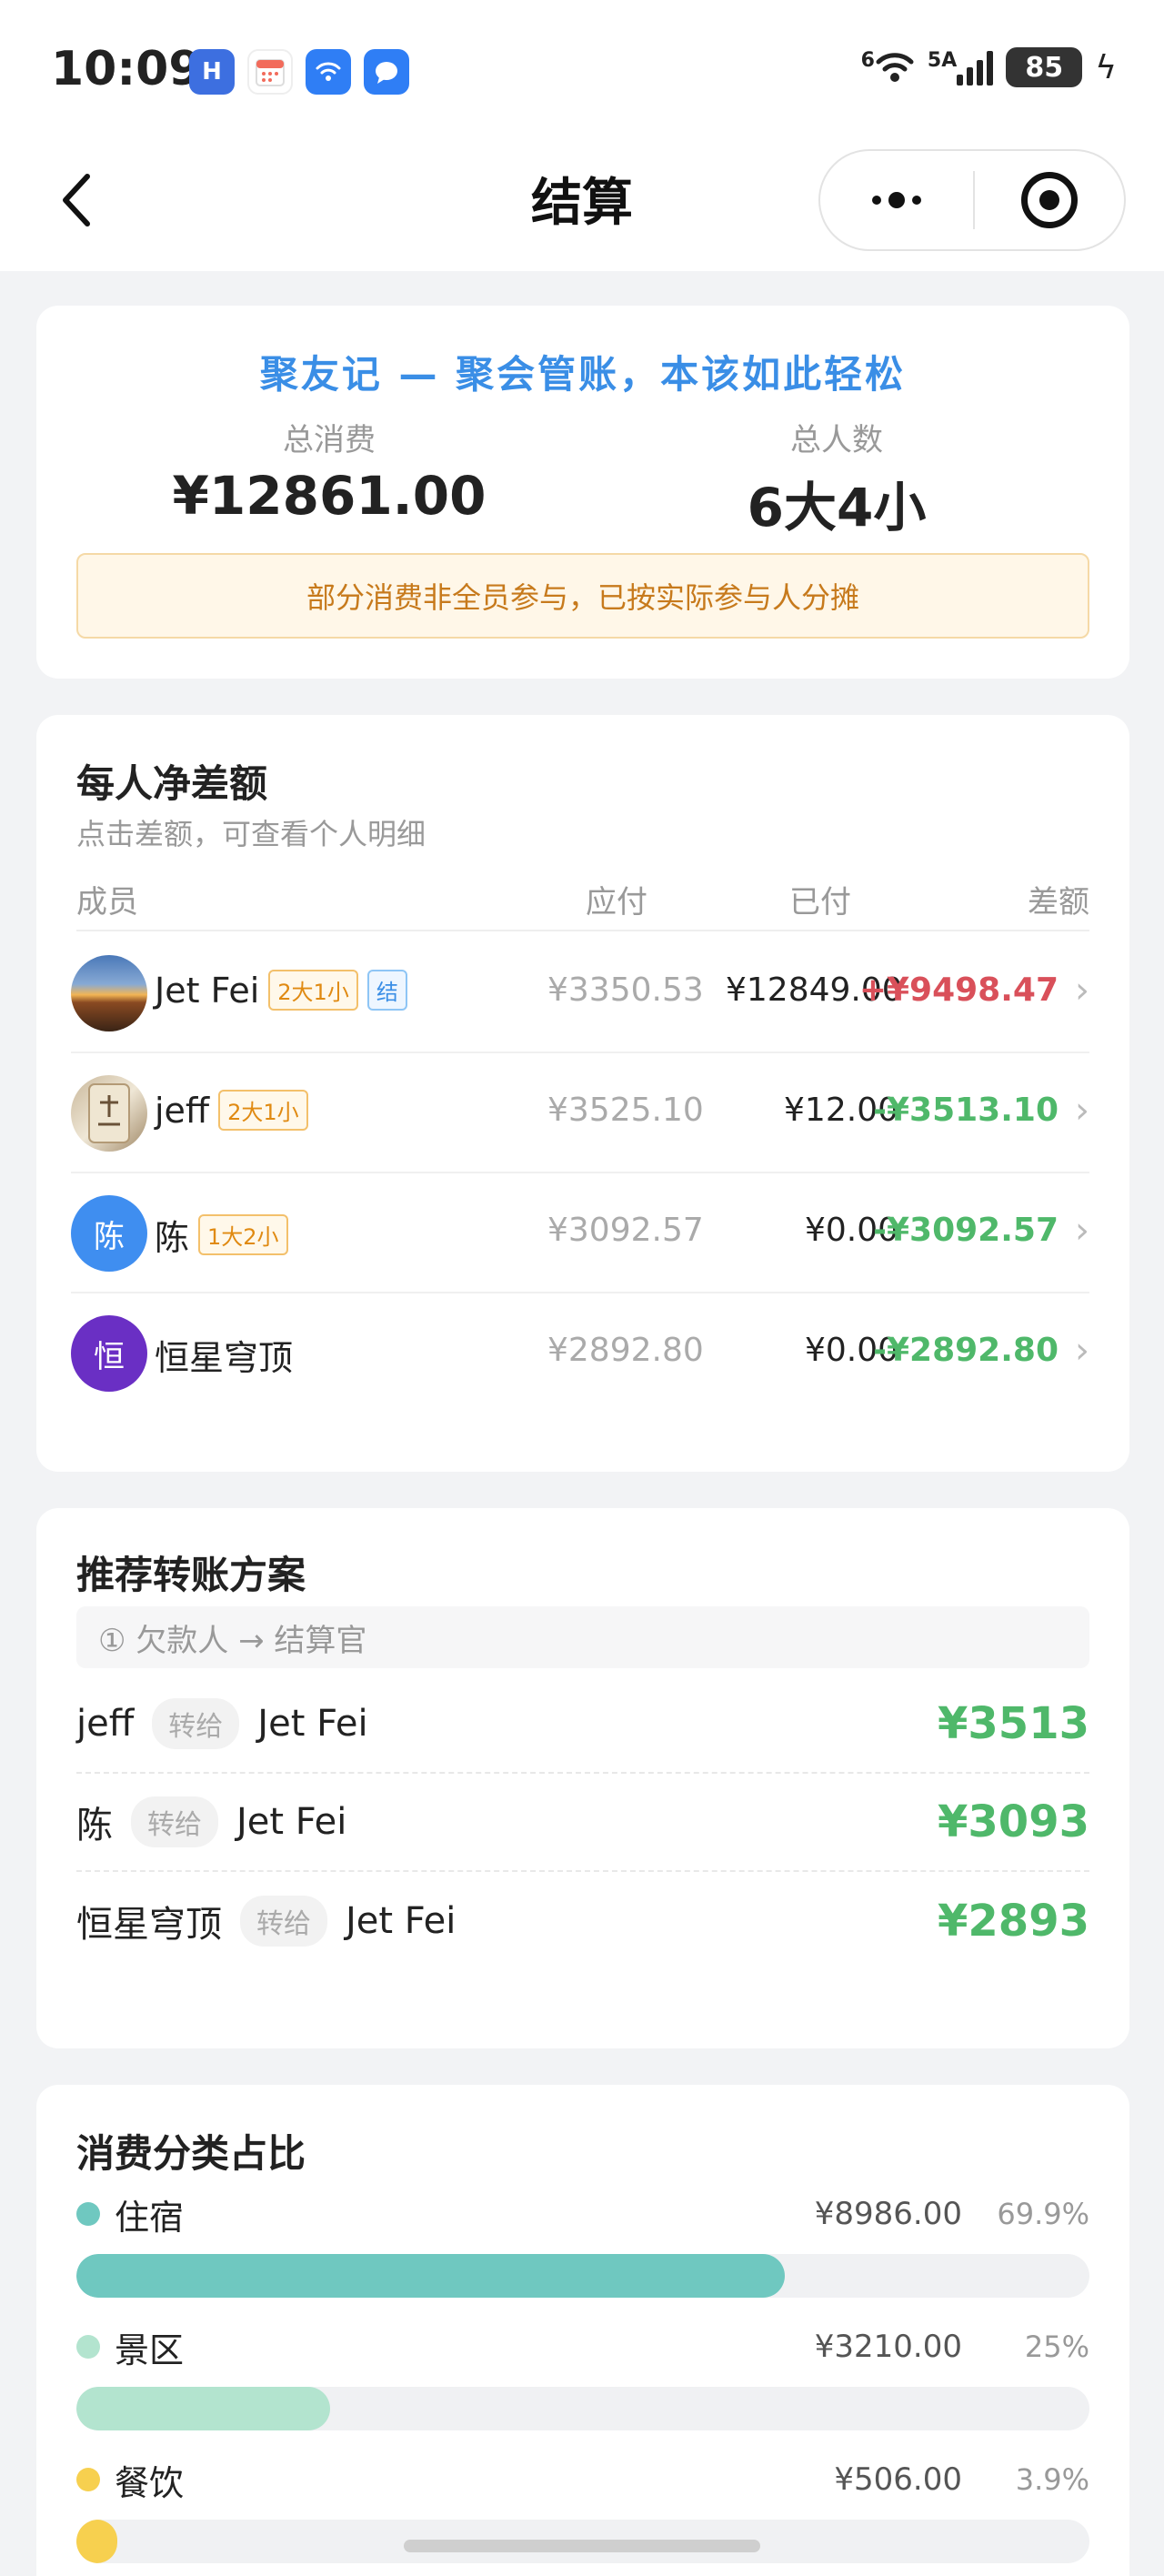 The image size is (1164, 2576). What do you see at coordinates (1059, 902) in the screenshot?
I see `header-diff: 差额` at bounding box center [1059, 902].